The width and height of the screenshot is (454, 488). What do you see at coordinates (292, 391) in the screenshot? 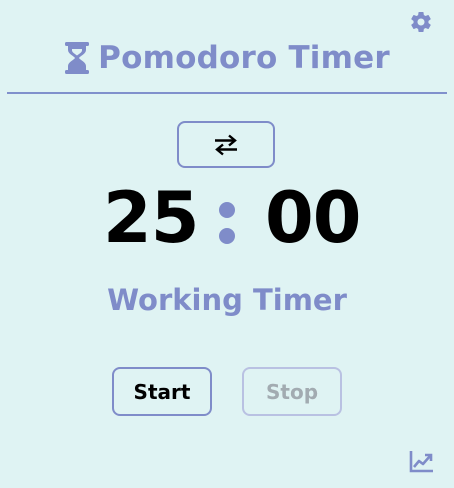
I see `stop-button: Stop` at bounding box center [292, 391].